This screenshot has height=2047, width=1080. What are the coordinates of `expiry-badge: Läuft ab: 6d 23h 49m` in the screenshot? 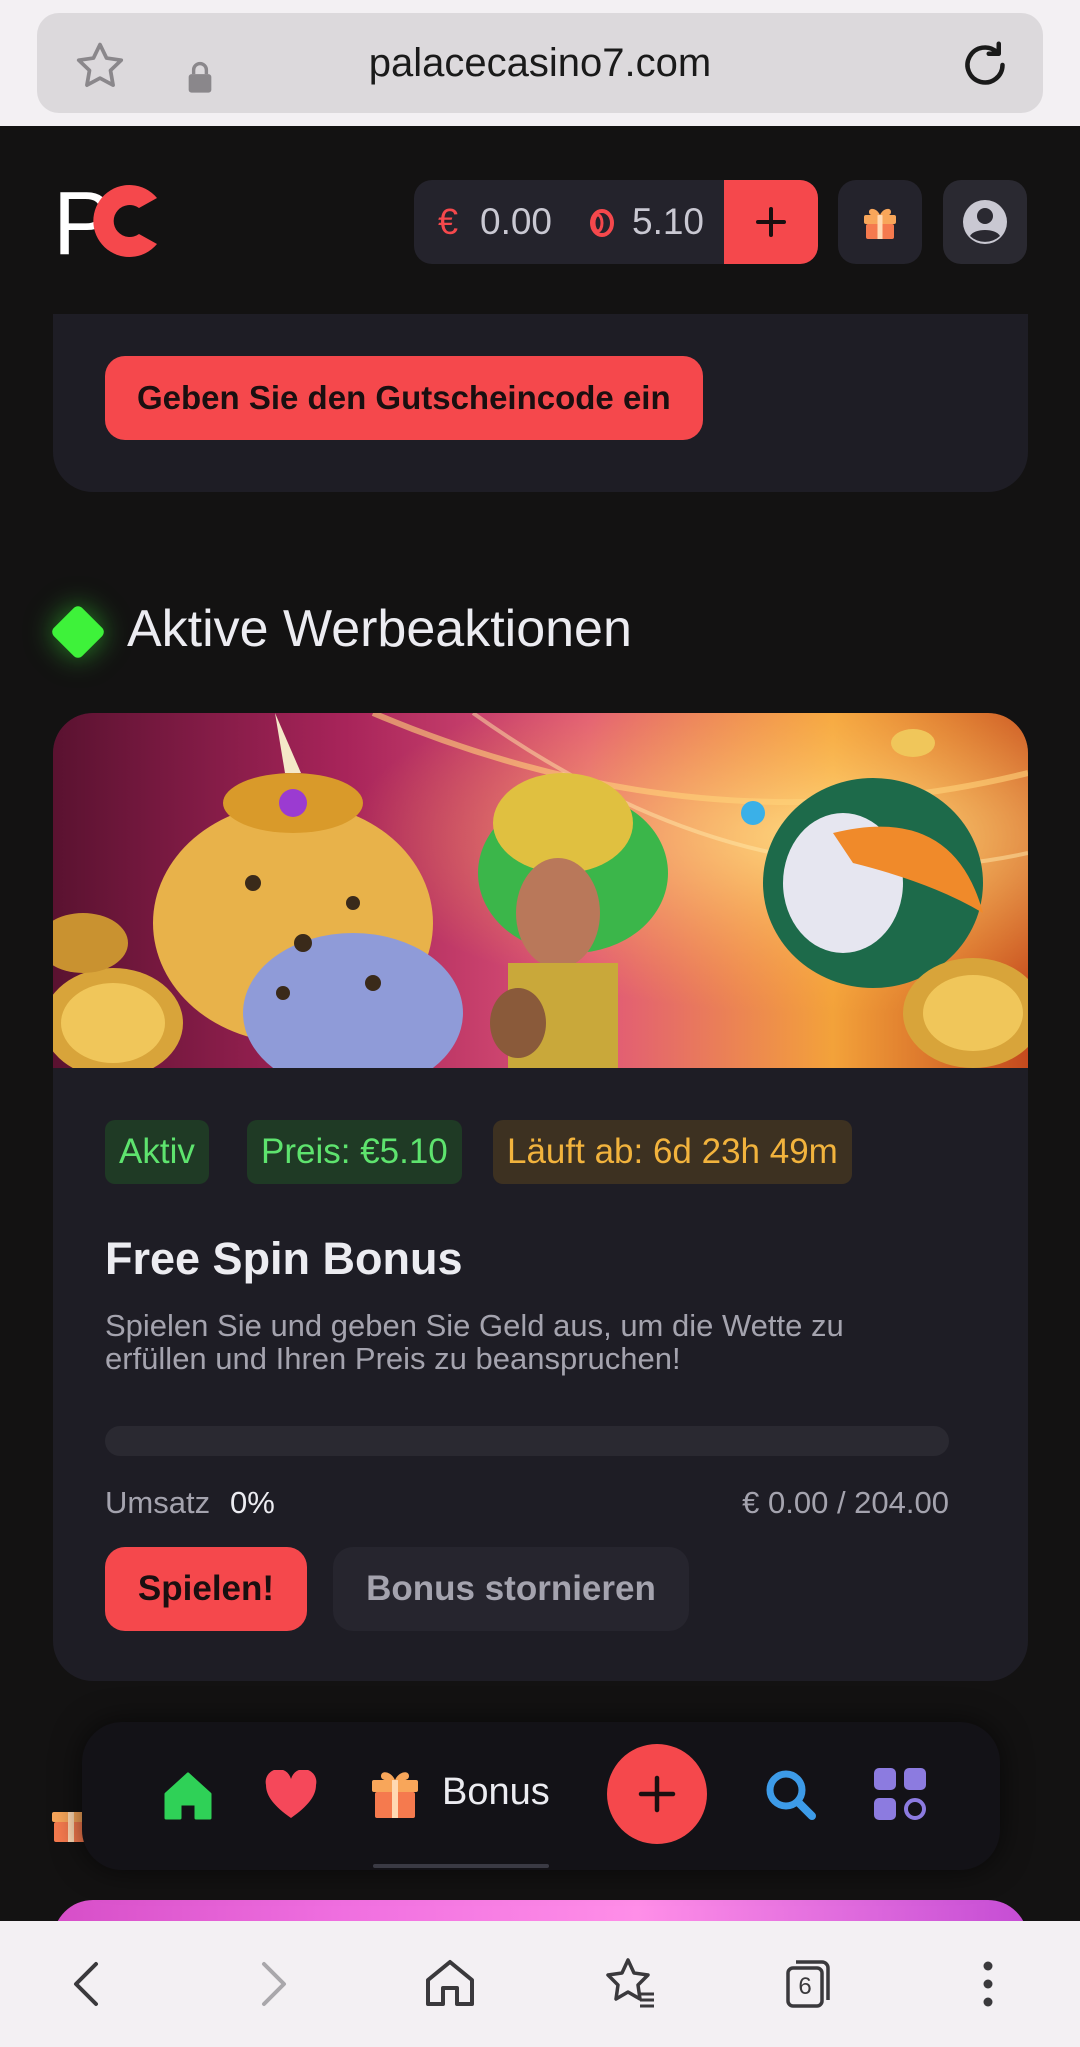 It's located at (672, 1152).